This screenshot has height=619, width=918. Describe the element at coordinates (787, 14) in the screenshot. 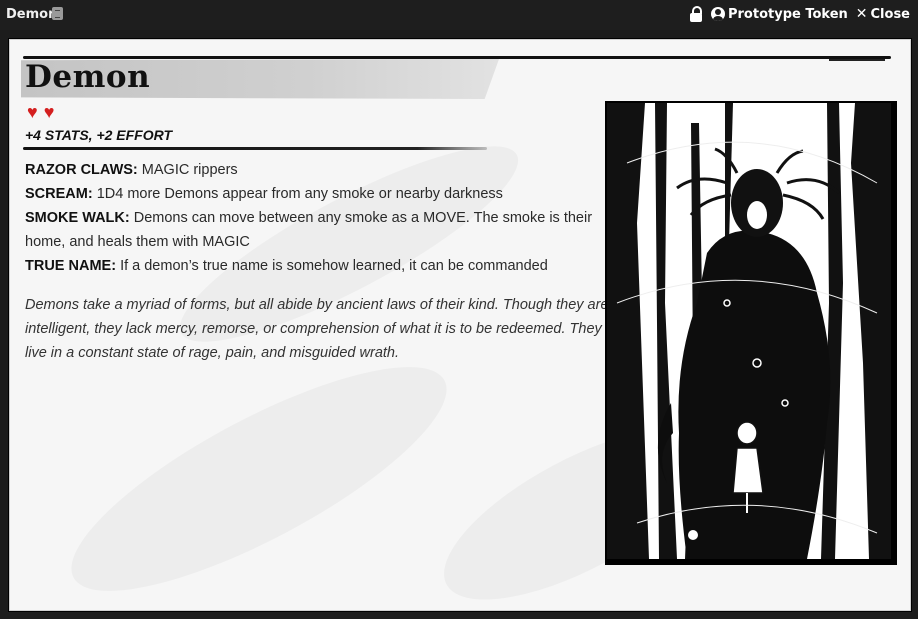

I see `prototype-token-label: Prototype Token` at that location.